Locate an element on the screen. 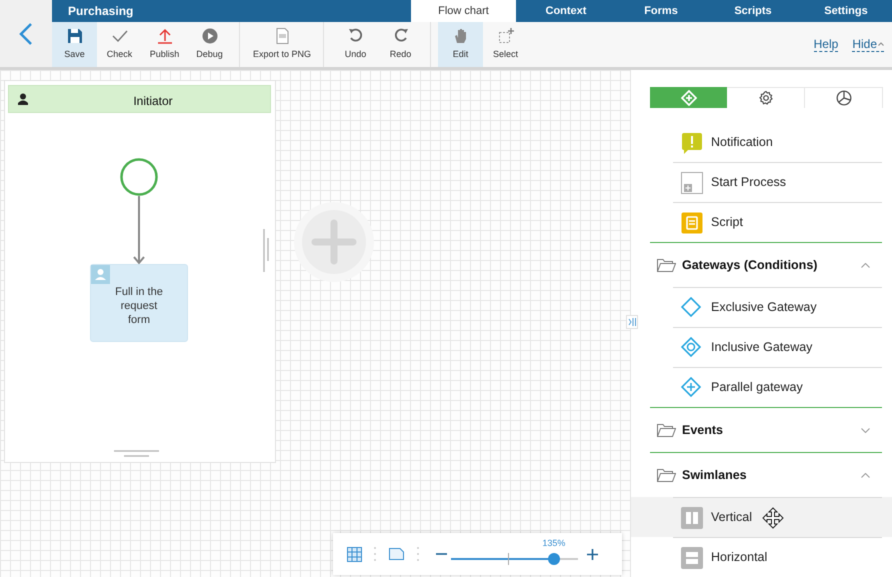 The width and height of the screenshot is (892, 577). grid-icon is located at coordinates (354, 554).